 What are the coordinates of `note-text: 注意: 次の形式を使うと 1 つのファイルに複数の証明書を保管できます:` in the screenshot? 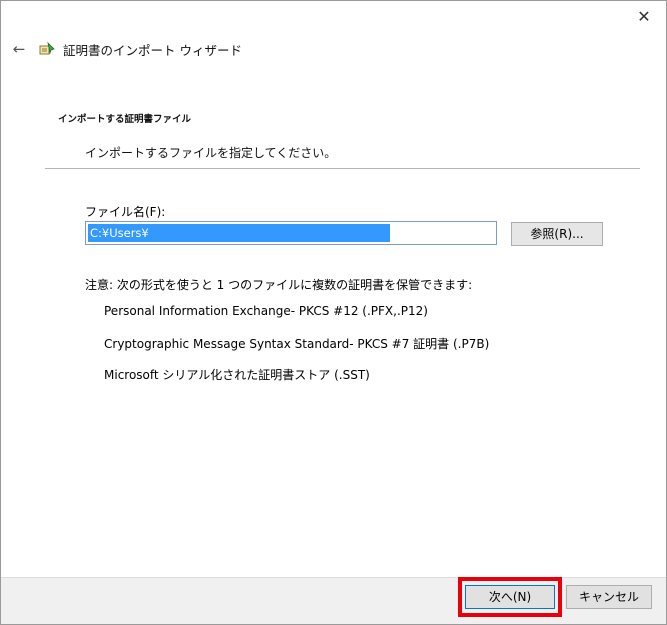 It's located at (279, 285).